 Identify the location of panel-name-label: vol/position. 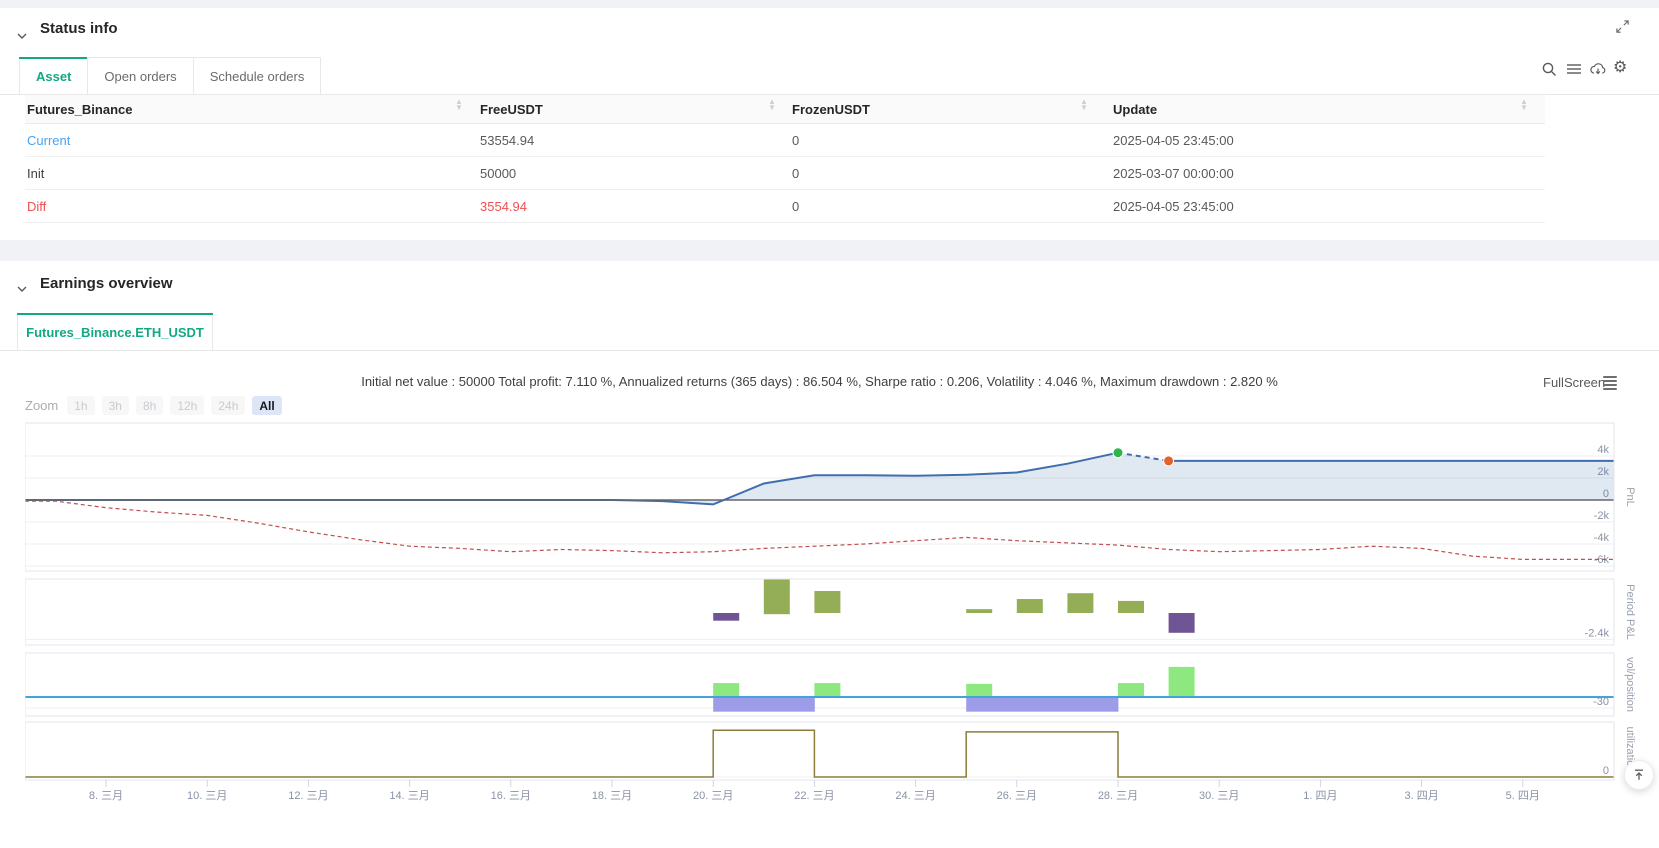
(1630, 684).